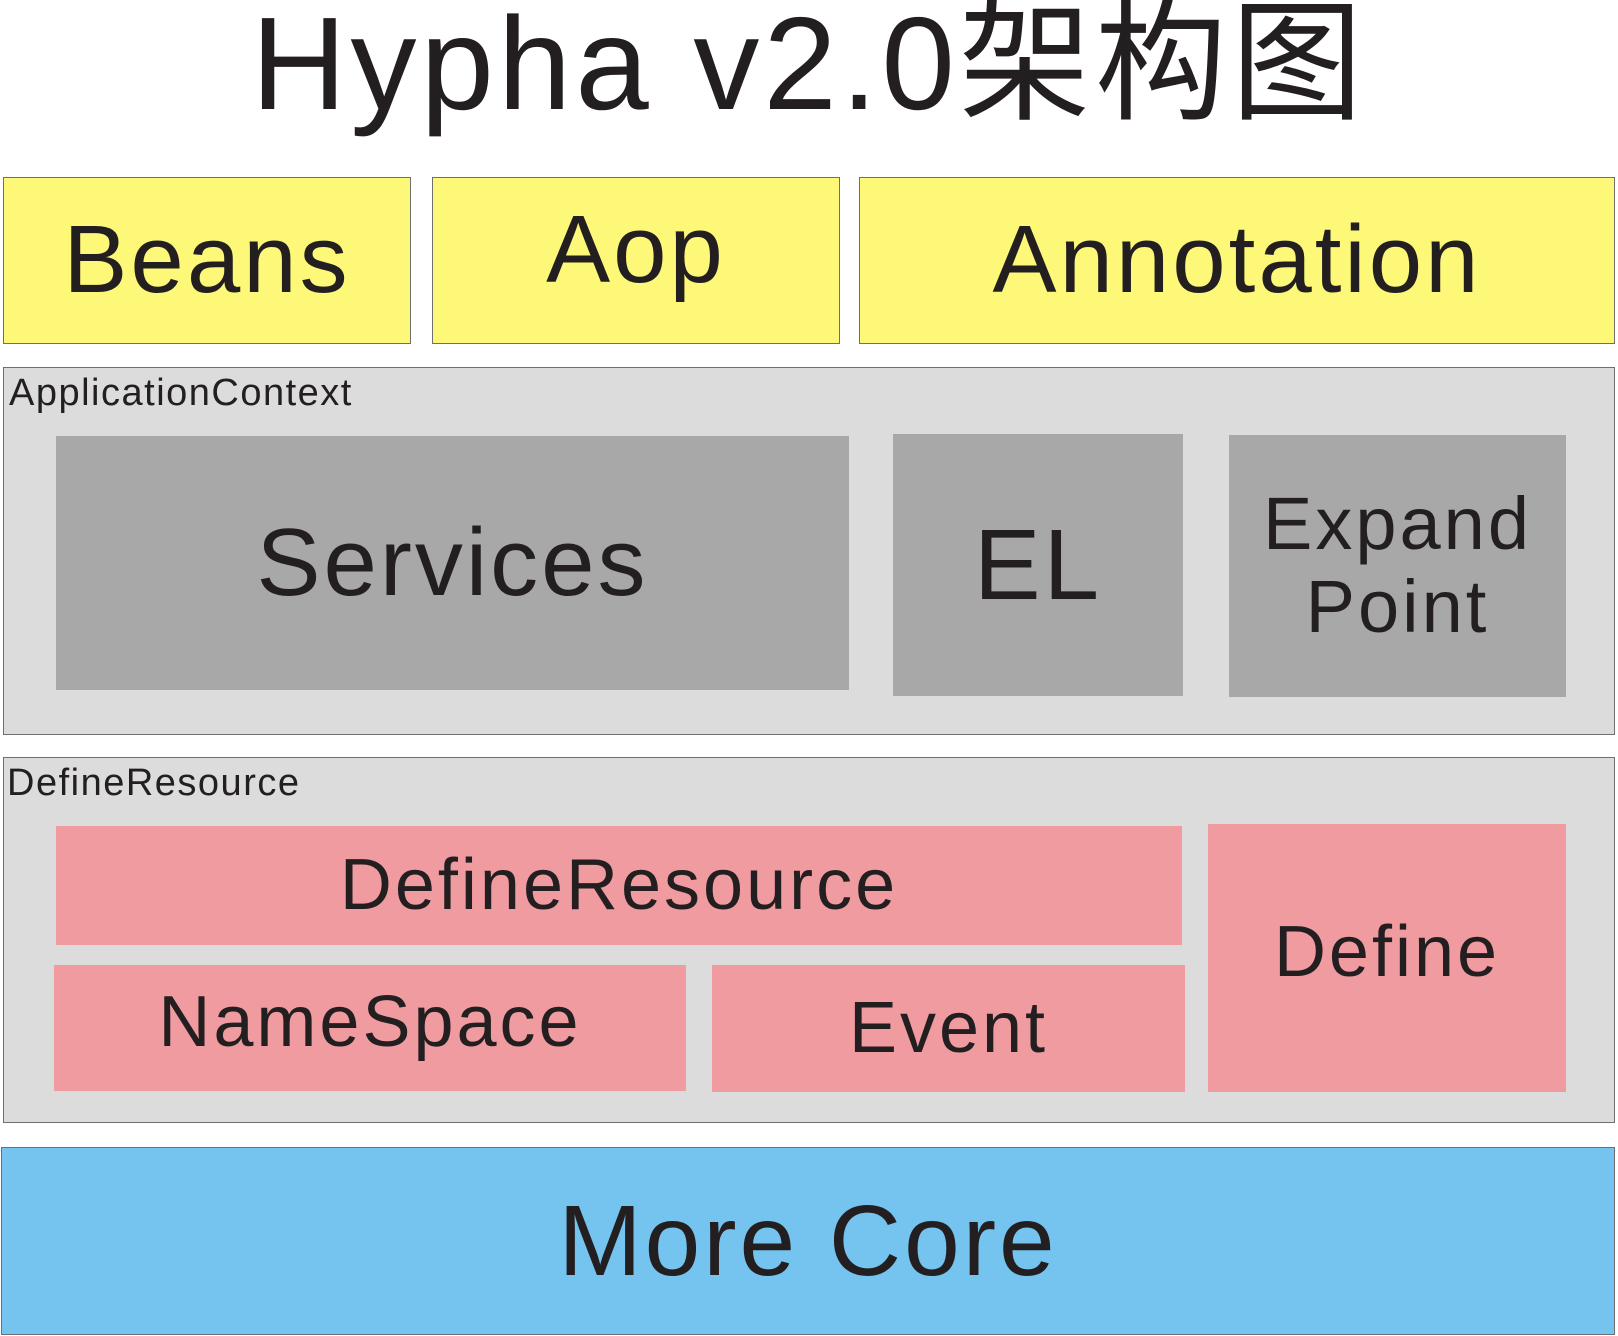  I want to click on el-label: EL, so click(1038, 564).